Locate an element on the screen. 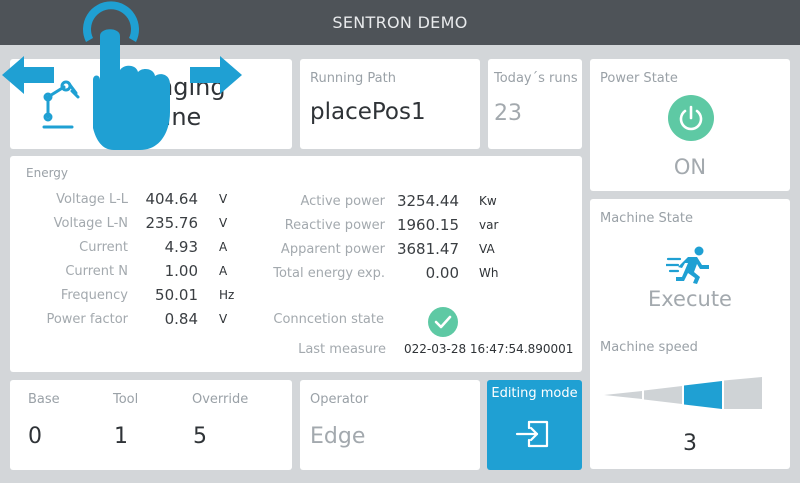 The image size is (800, 483). override-label: Override is located at coordinates (220, 399).